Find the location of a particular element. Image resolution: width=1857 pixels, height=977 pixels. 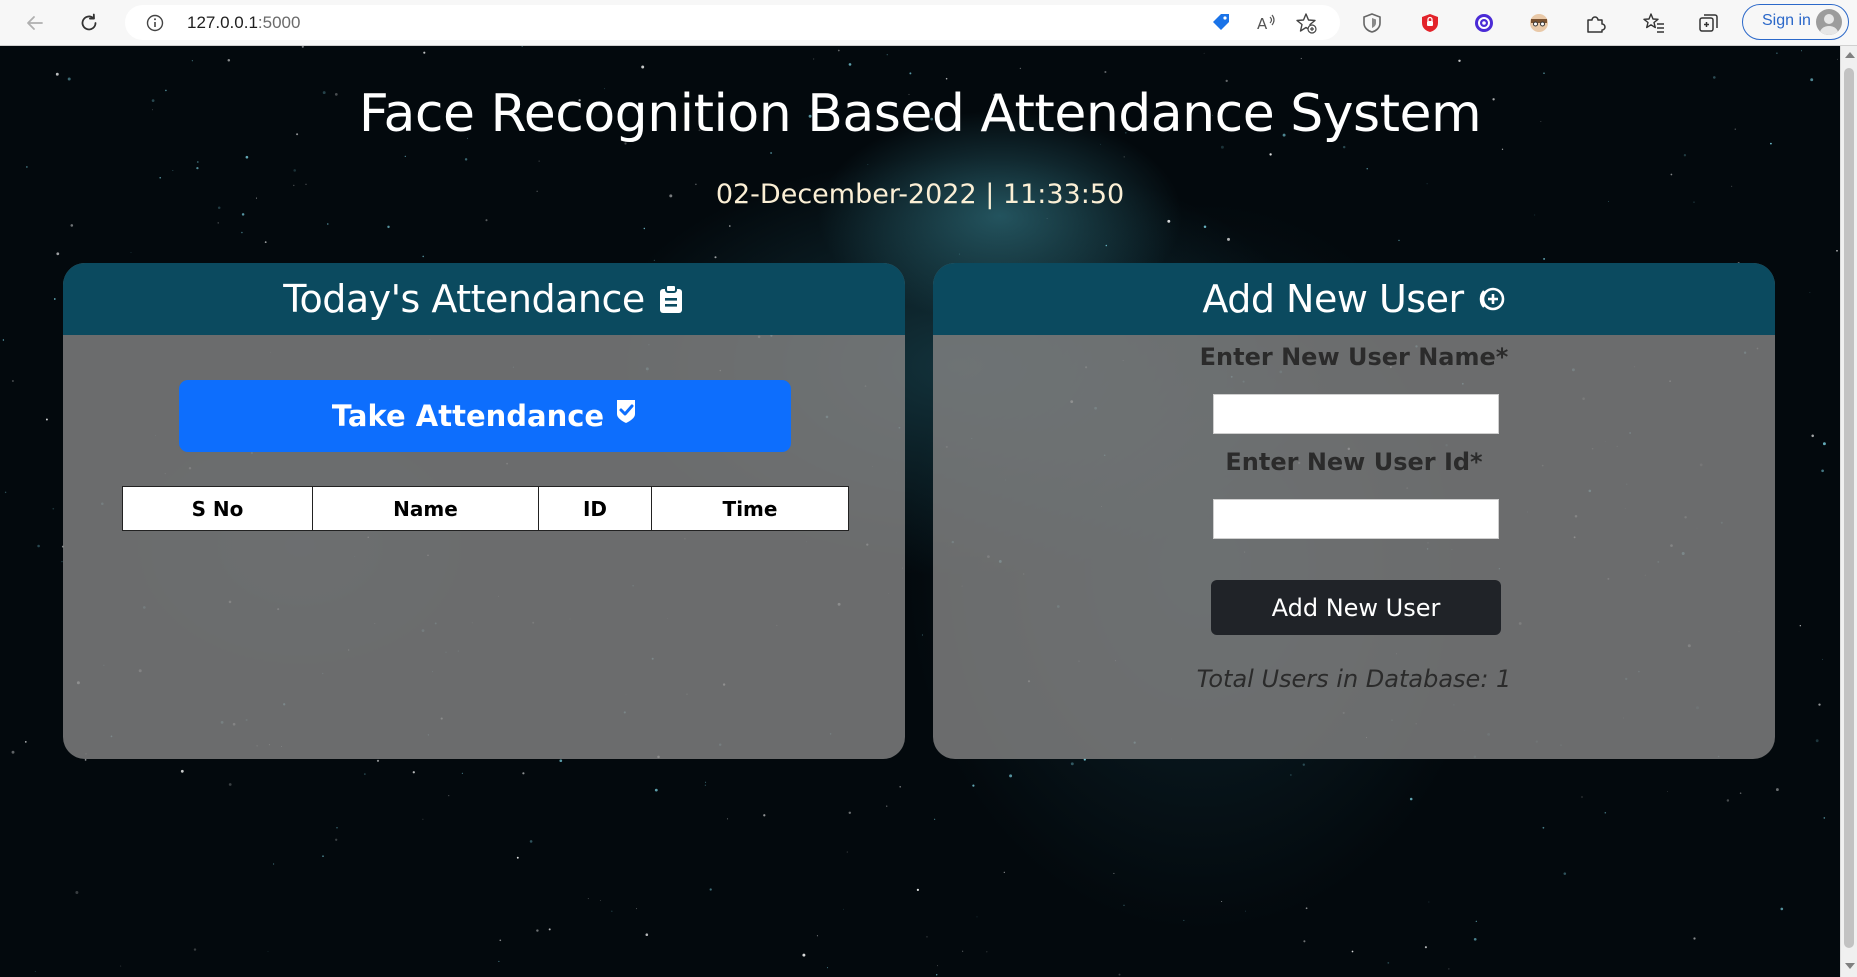

column-header-time: Time is located at coordinates (750, 508).